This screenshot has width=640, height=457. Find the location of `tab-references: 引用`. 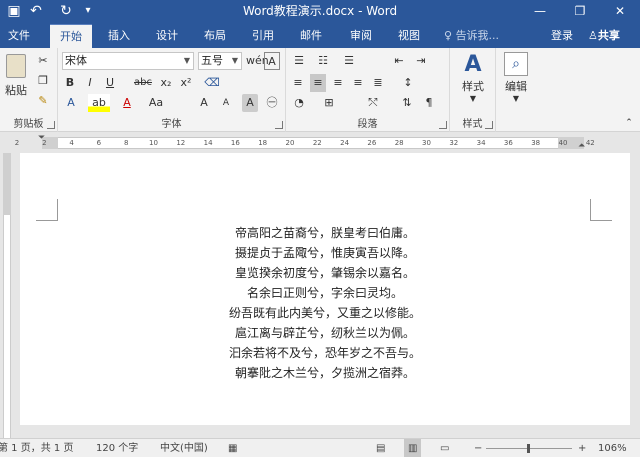

tab-references: 引用 is located at coordinates (263, 36).